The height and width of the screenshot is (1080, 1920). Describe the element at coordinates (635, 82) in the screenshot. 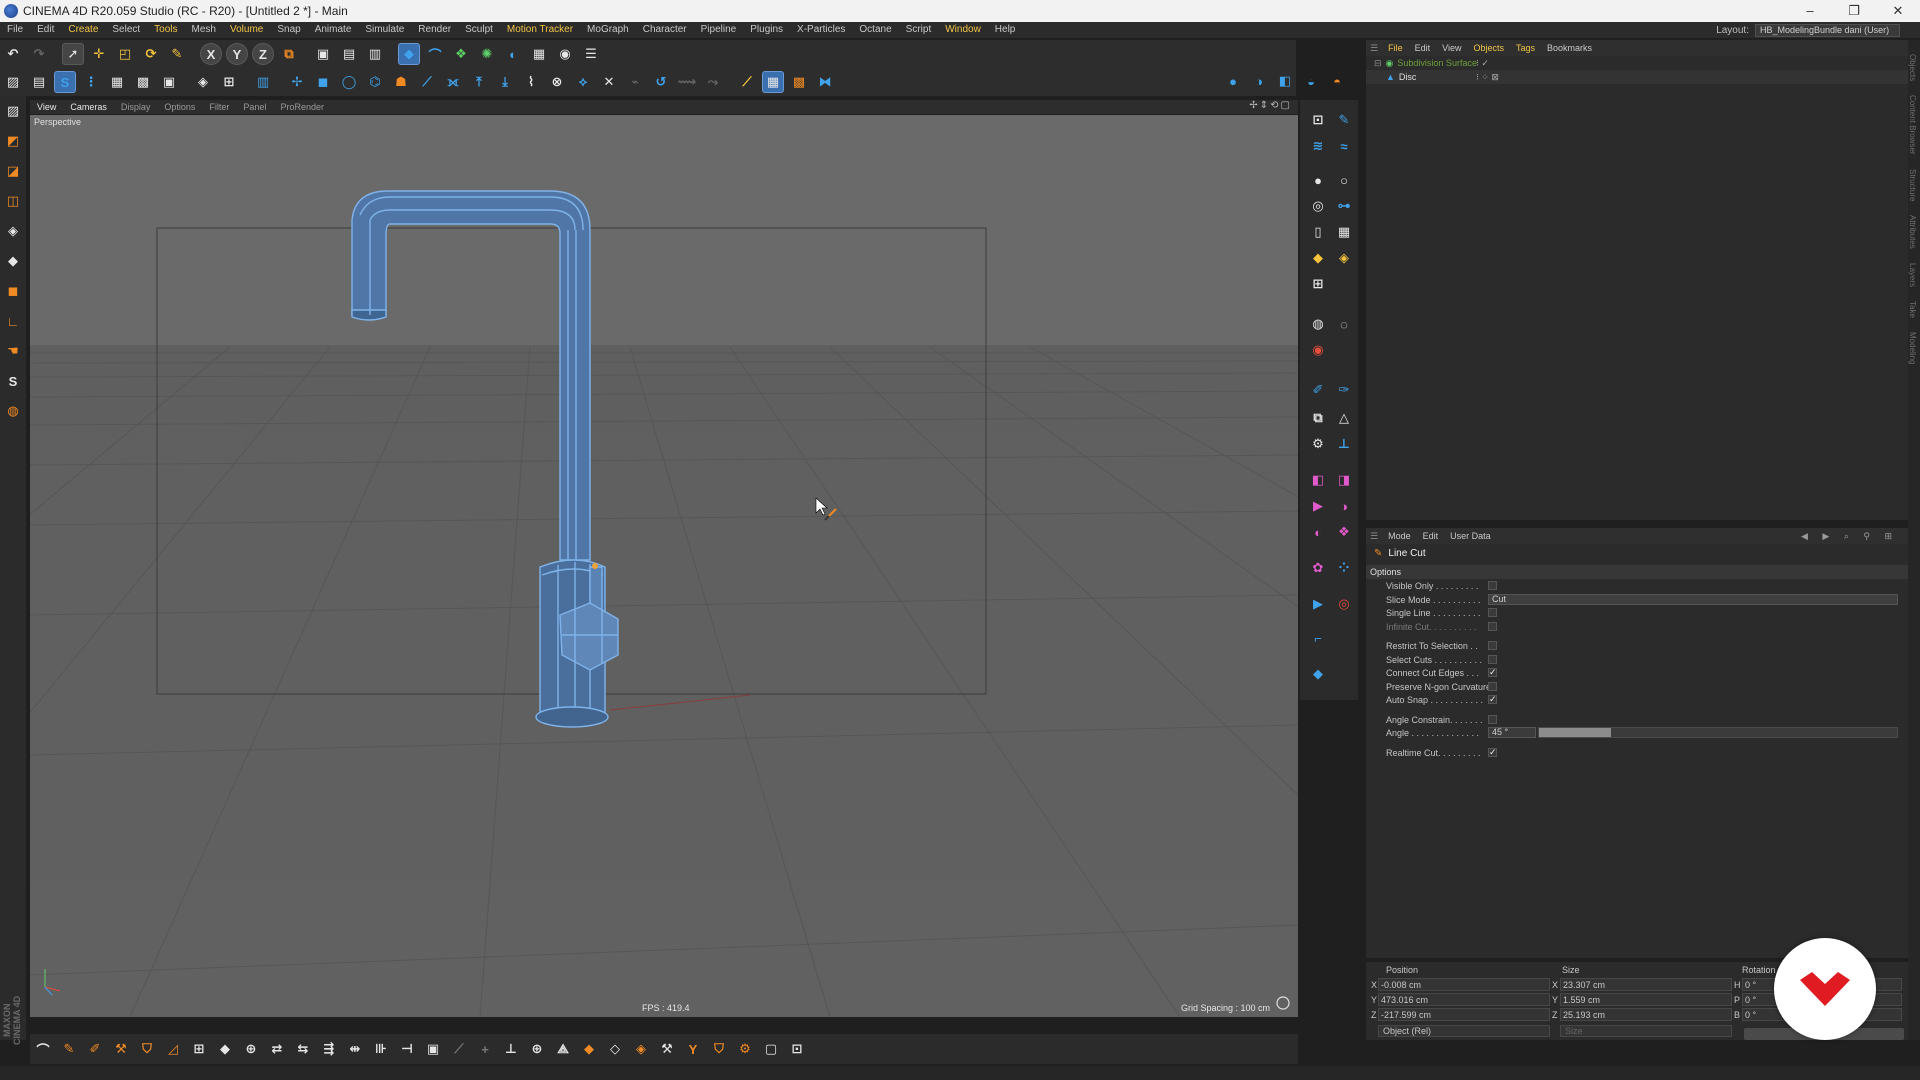

I see `melt-icon: ⌁` at that location.